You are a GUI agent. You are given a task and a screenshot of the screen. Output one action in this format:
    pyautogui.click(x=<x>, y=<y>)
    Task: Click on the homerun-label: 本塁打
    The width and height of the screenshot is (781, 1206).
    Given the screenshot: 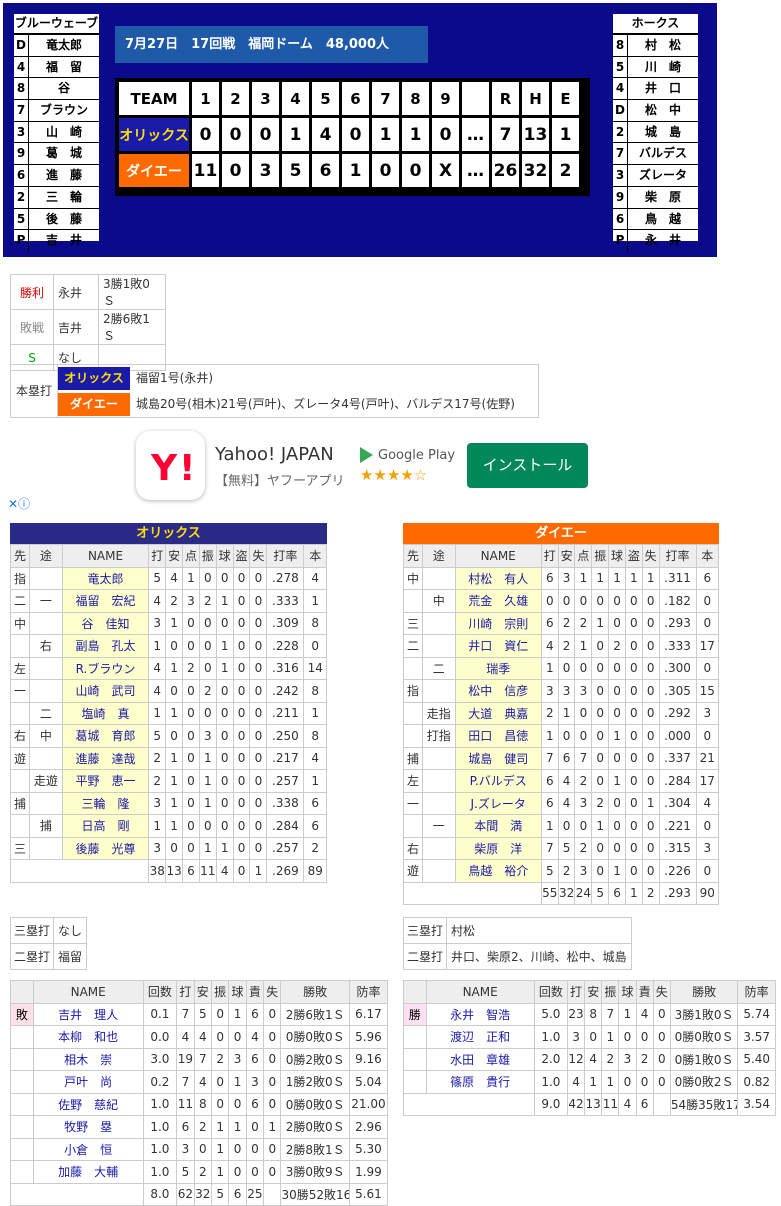 What is the action you would take?
    pyautogui.click(x=34, y=391)
    